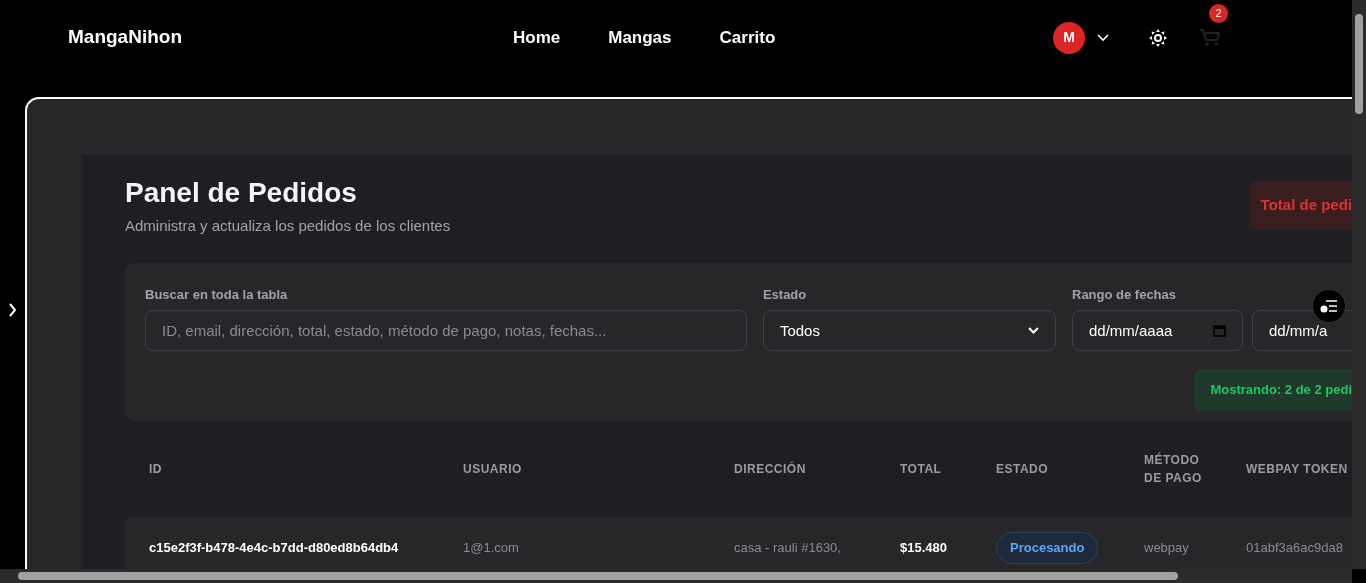 The image size is (1366, 583). Describe the element at coordinates (924, 548) in the screenshot. I see `order-total: $15.480` at that location.